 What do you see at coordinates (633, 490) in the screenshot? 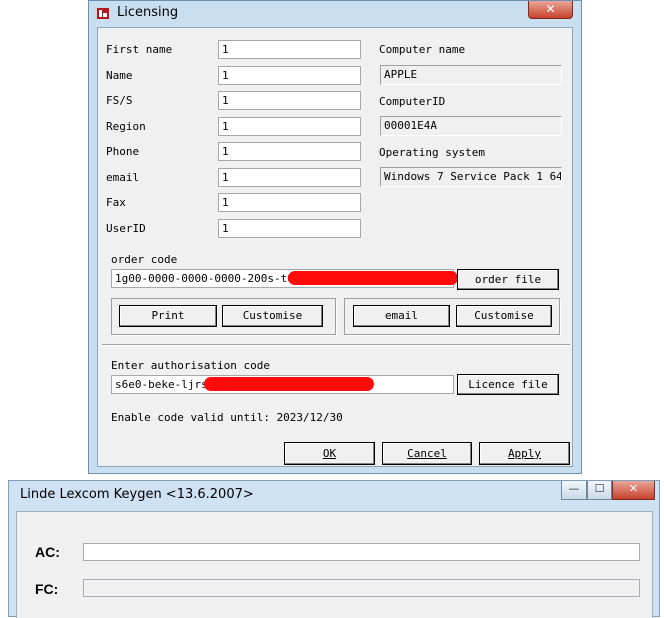
I see `keygen-close-button: ✕` at bounding box center [633, 490].